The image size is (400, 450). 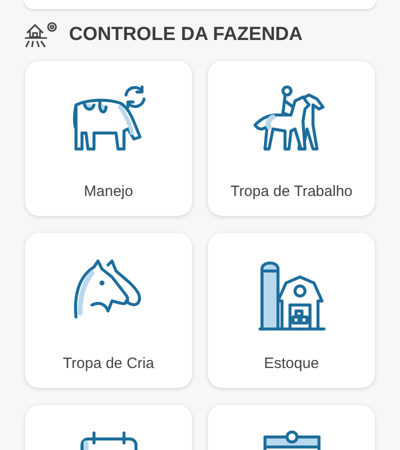 I want to click on card-label: Tropa de Trabalho, so click(x=291, y=192).